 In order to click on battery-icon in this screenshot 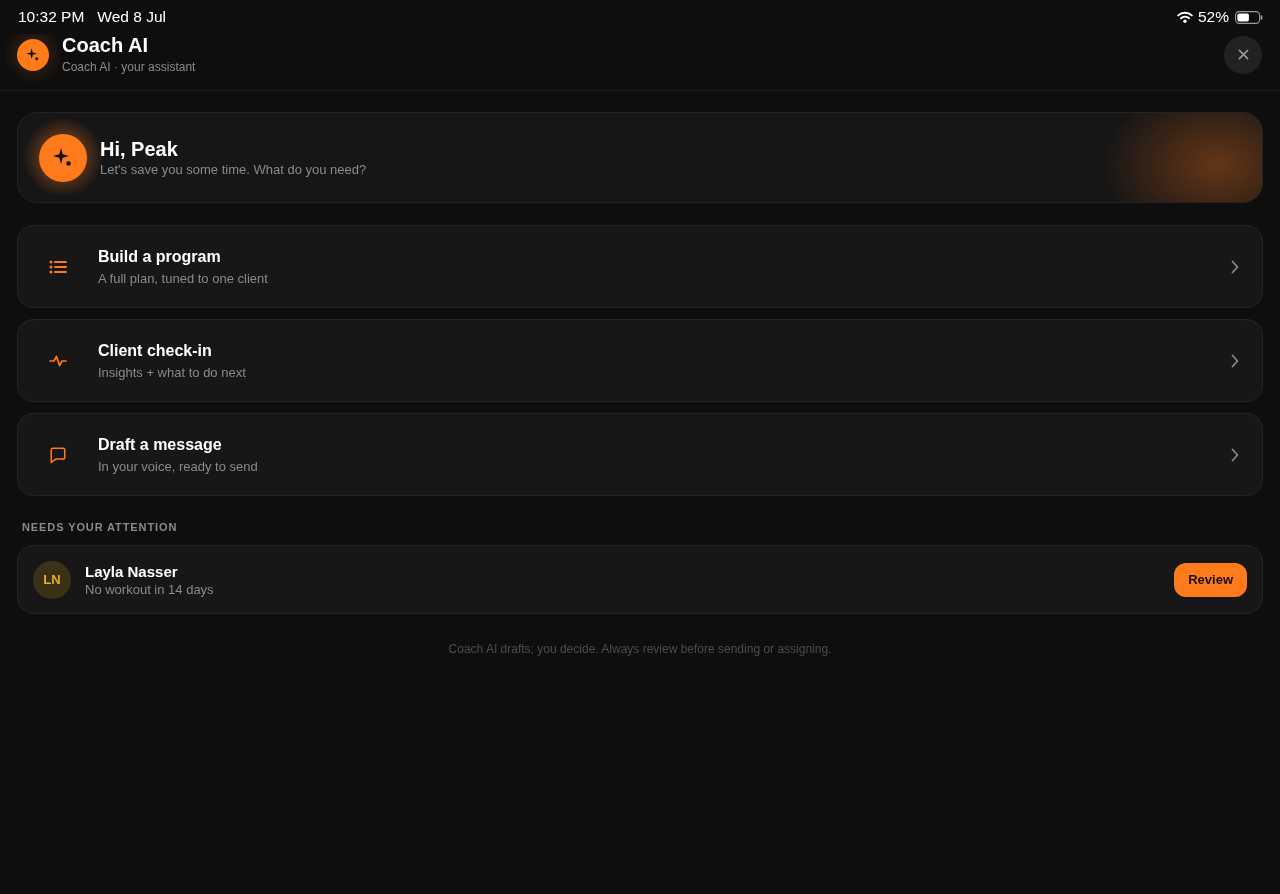, I will do `click(1249, 17)`.